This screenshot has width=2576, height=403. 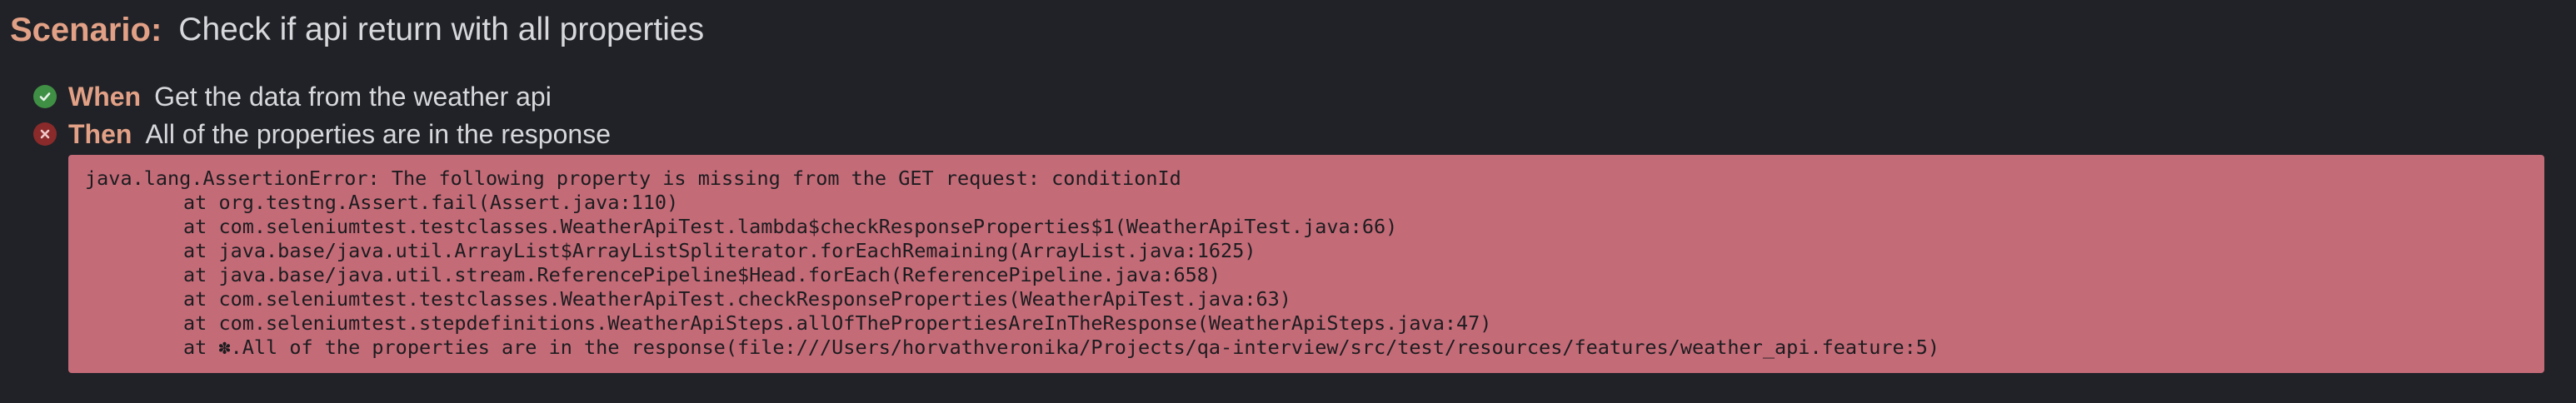 What do you see at coordinates (353, 96) in the screenshot?
I see `step-text: Get the data from the weather api` at bounding box center [353, 96].